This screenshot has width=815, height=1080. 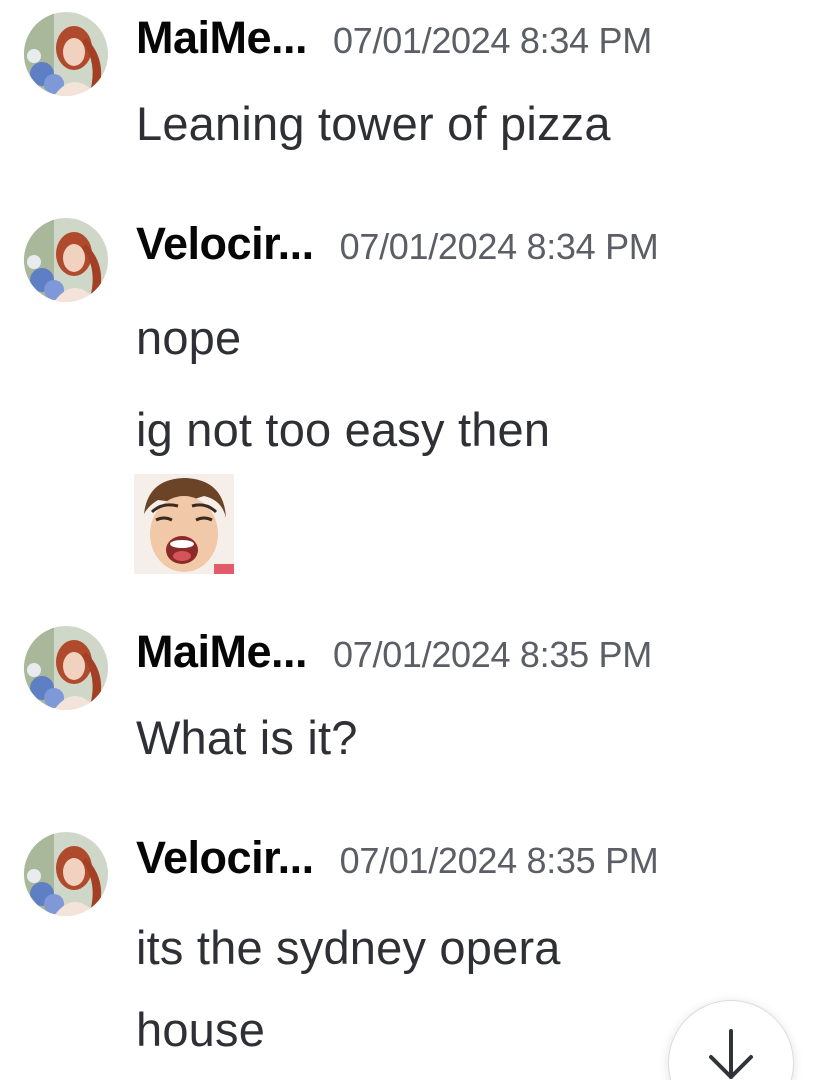 What do you see at coordinates (184, 524) in the screenshot?
I see `screaming-face-emoji` at bounding box center [184, 524].